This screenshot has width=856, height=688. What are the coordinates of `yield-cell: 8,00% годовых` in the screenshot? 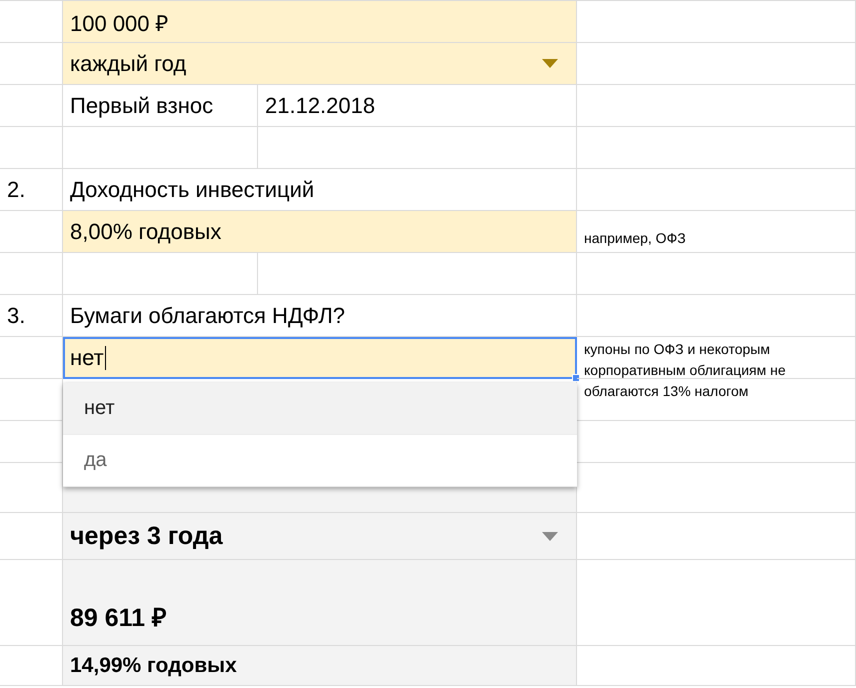 It's located at (320, 232).